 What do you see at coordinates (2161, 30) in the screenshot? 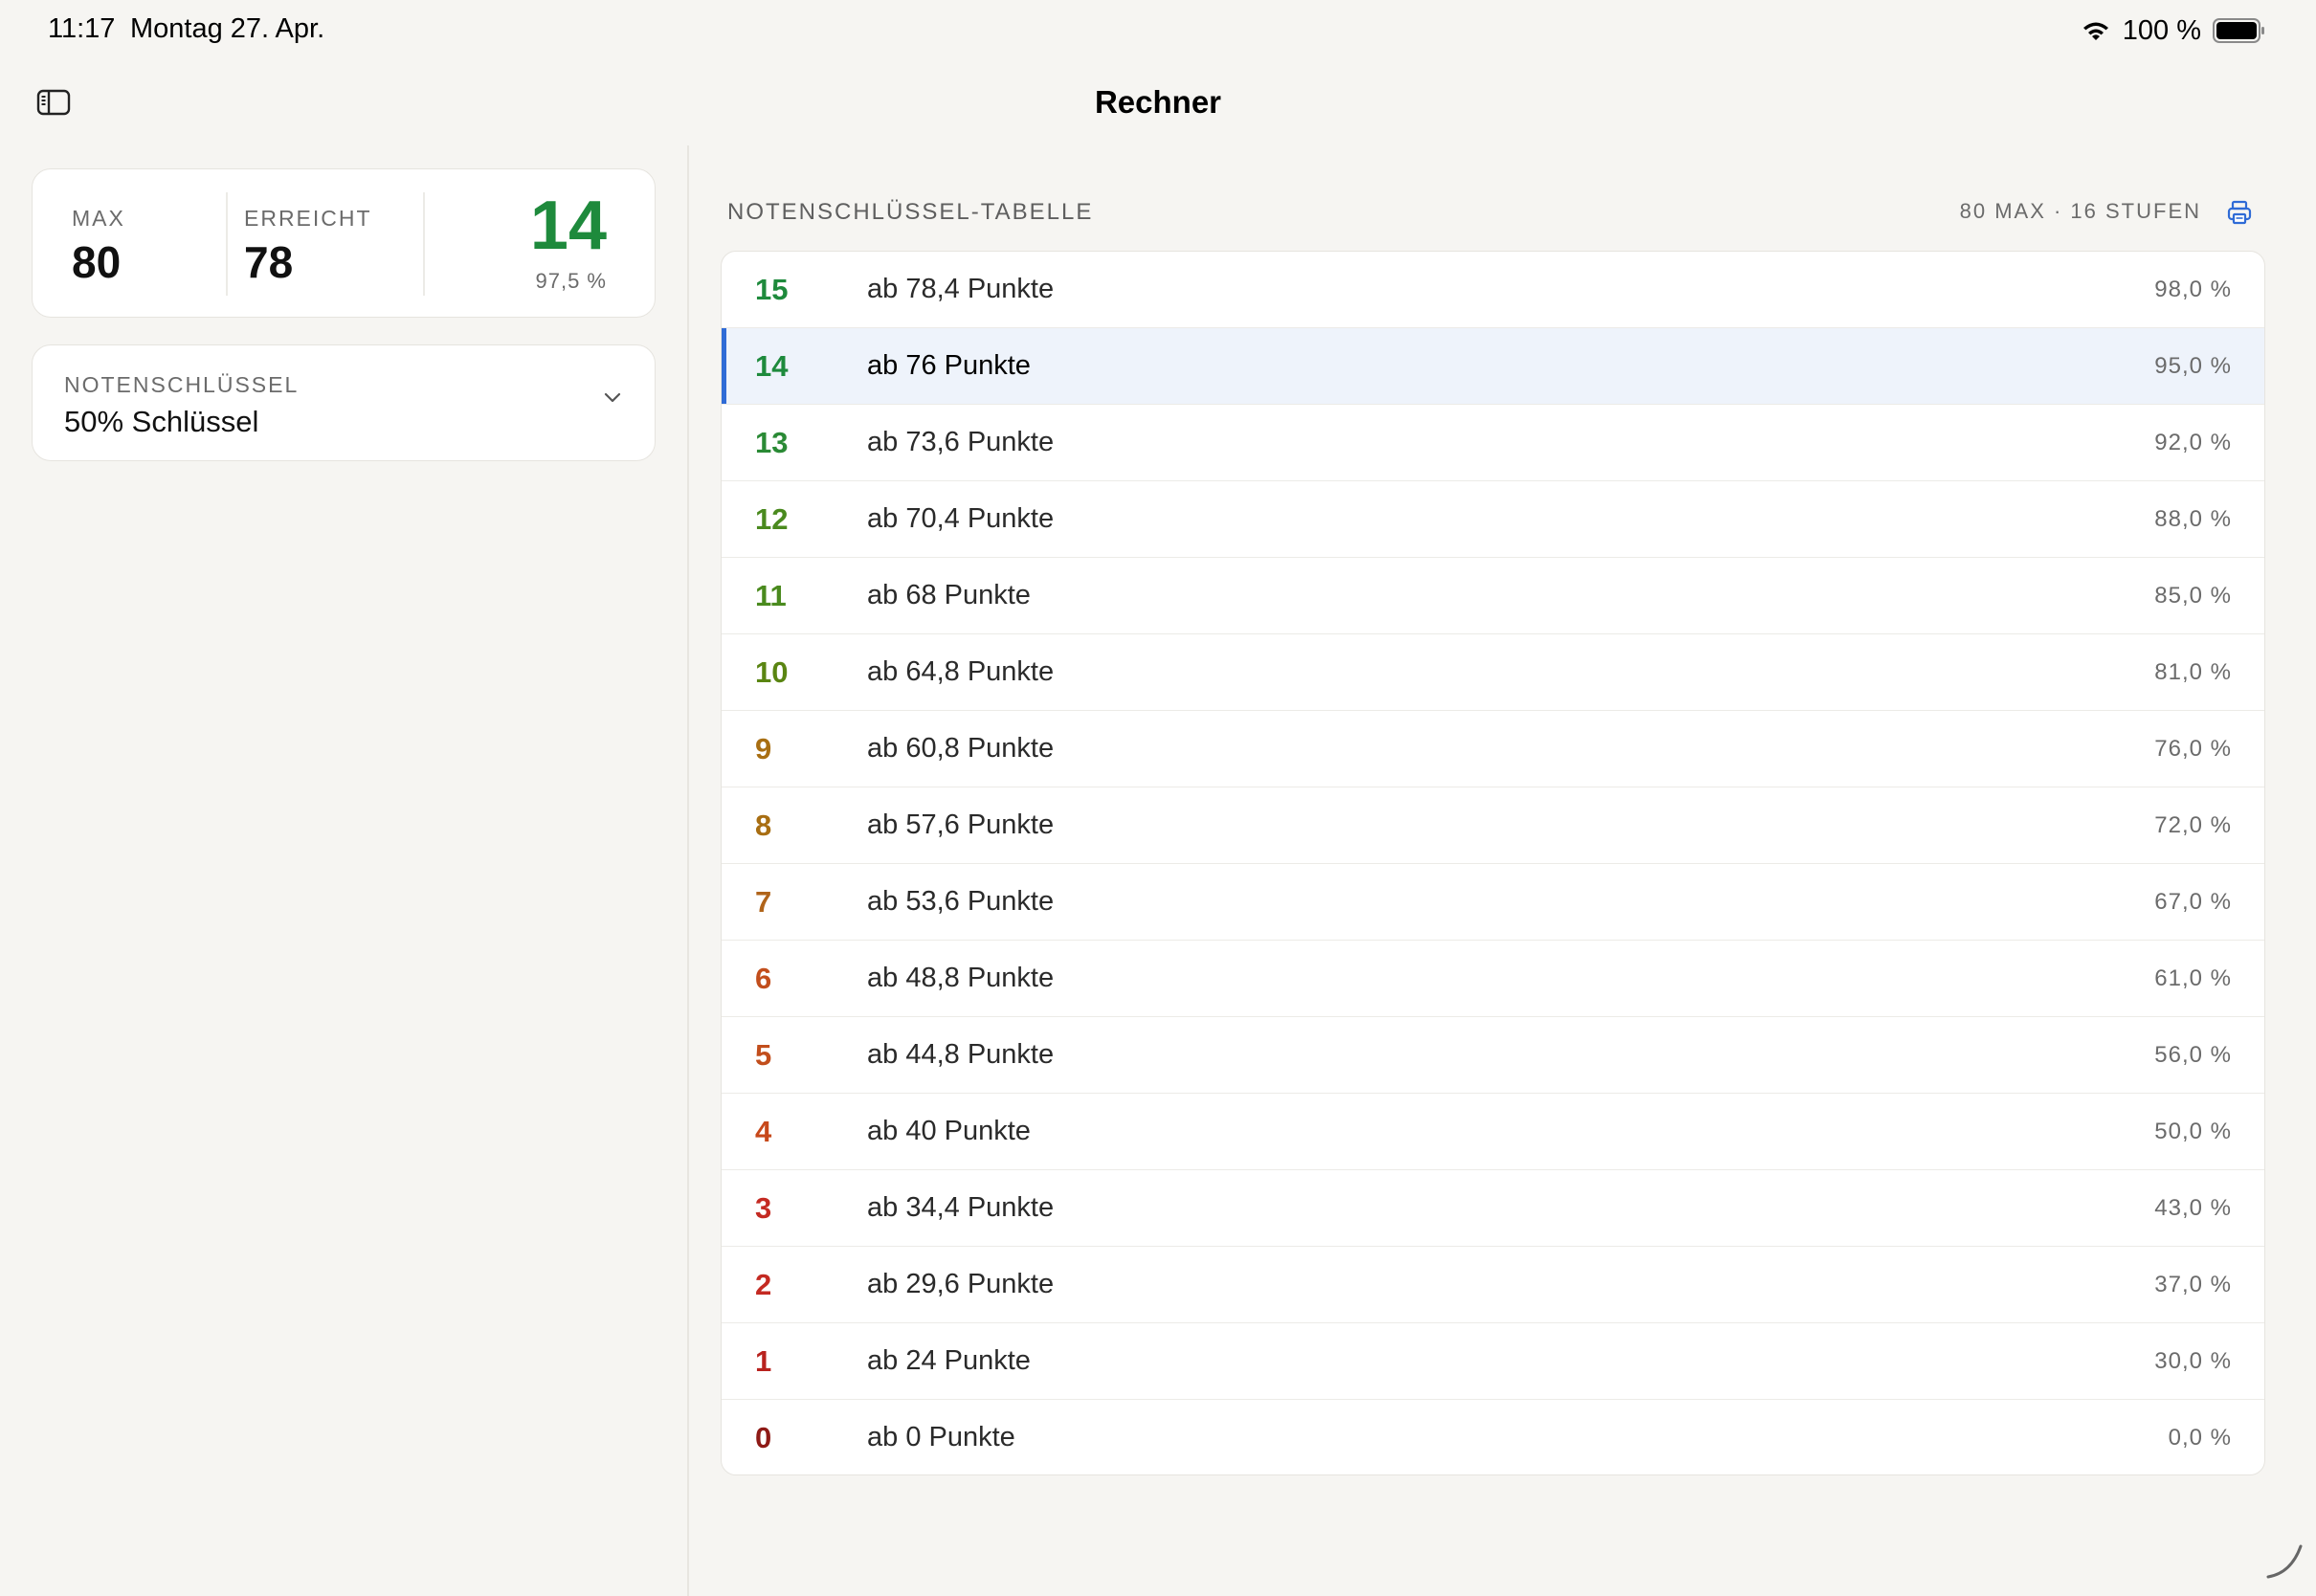
I see `battery-percent: 100 %` at bounding box center [2161, 30].